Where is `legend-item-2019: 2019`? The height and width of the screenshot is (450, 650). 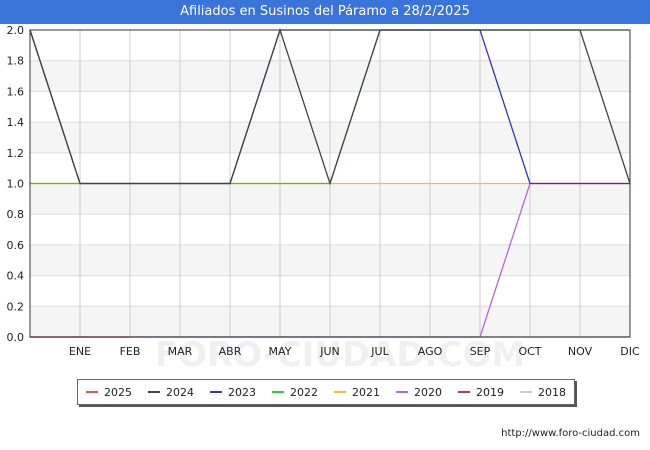
legend-item-2019: 2019 is located at coordinates (481, 392).